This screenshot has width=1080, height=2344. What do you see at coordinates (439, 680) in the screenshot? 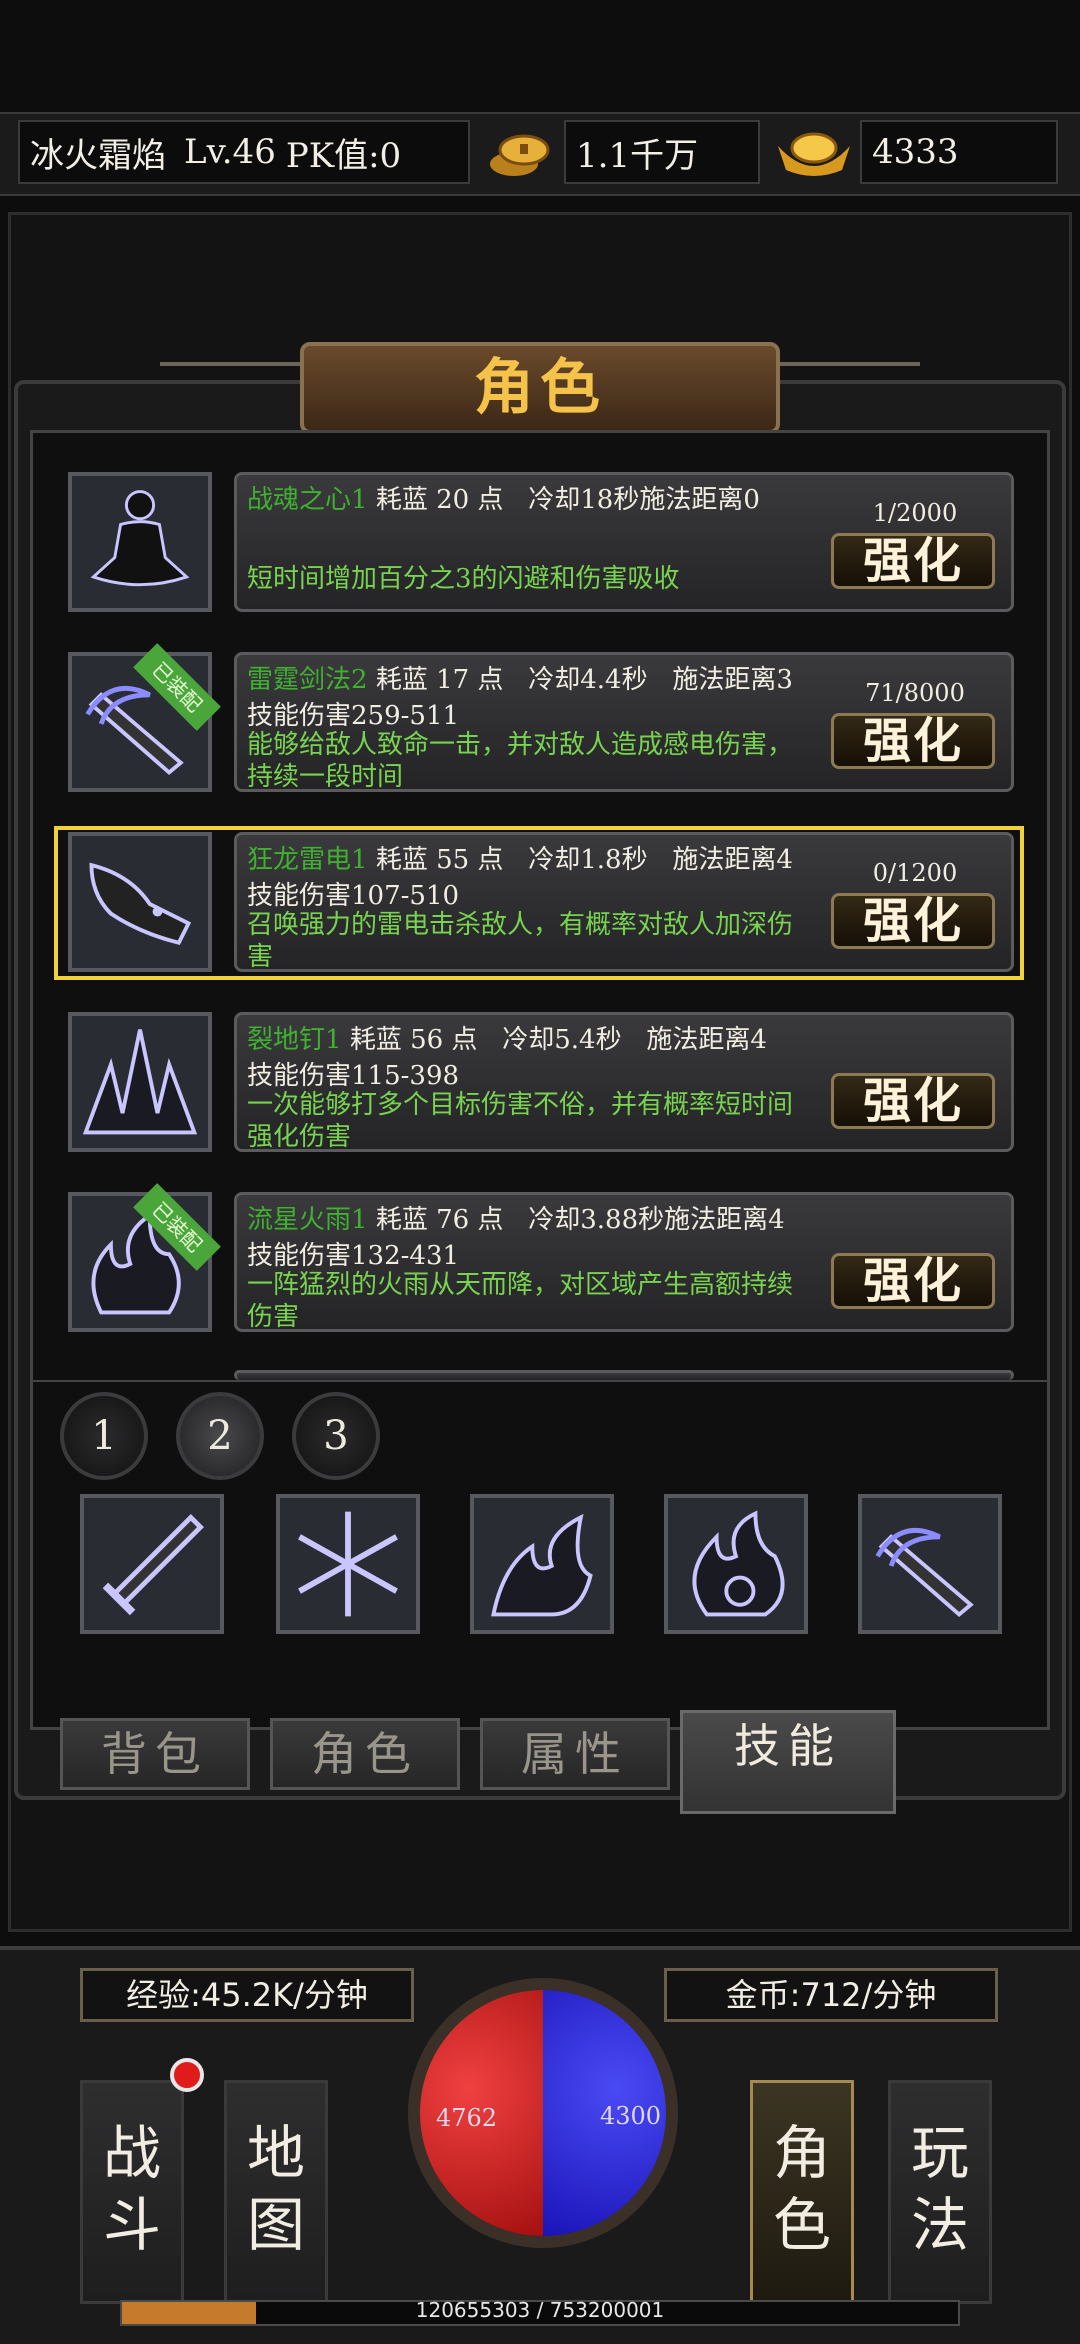
I see `skill-cost: 耗蓝 17 点` at bounding box center [439, 680].